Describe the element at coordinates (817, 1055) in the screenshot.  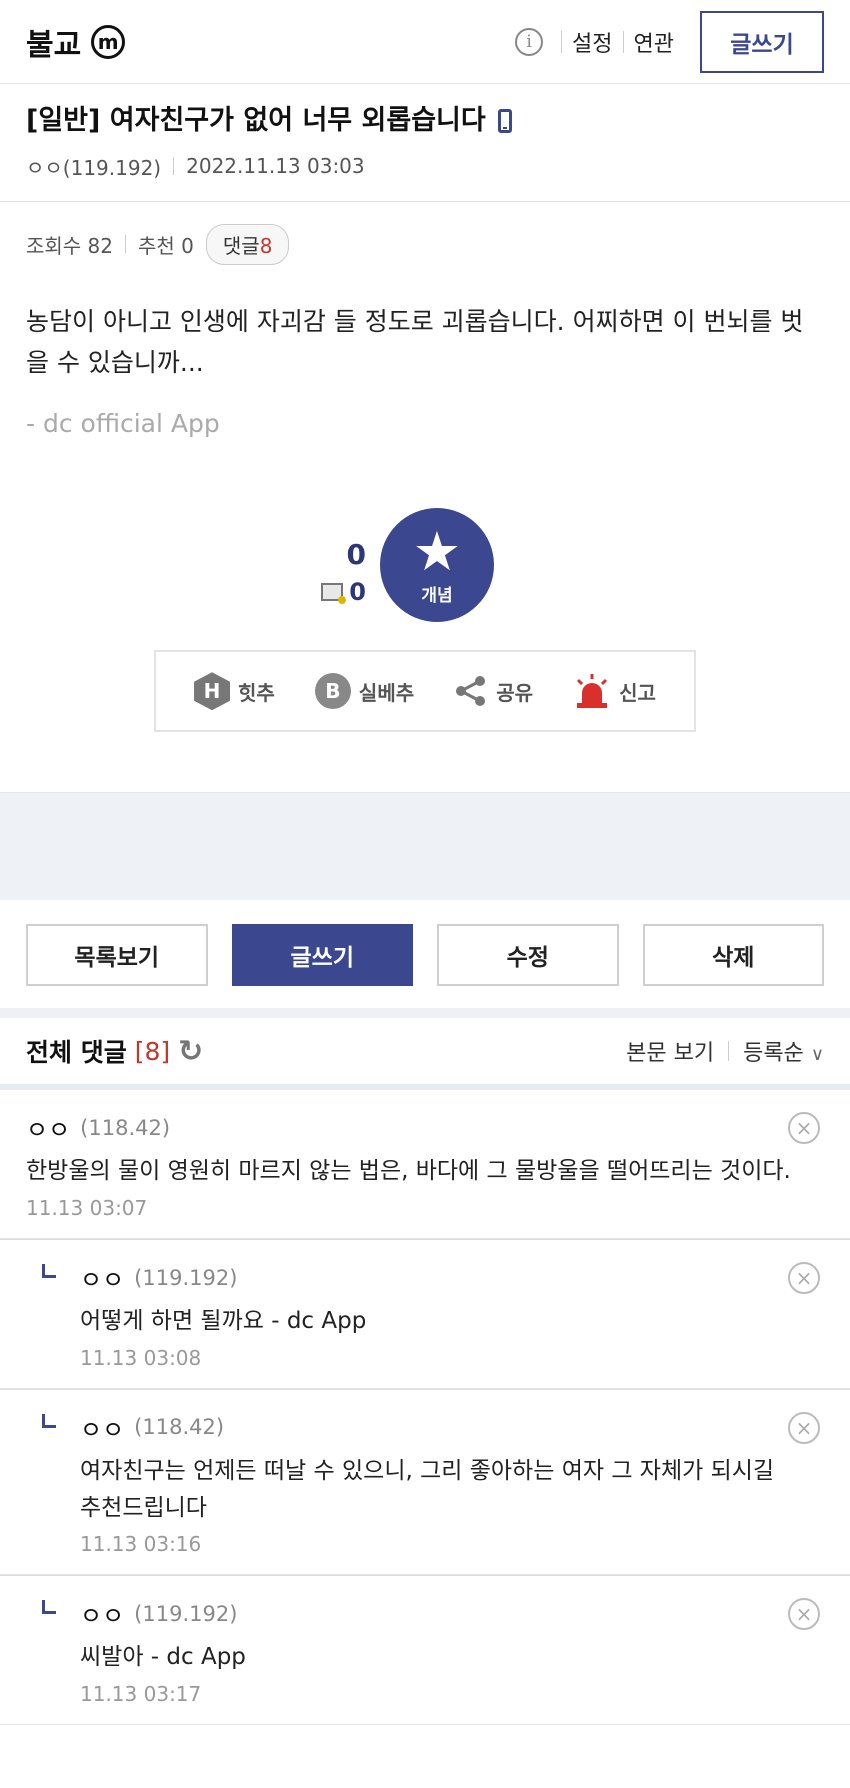
I see `chevron-down-icon: ∨` at that location.